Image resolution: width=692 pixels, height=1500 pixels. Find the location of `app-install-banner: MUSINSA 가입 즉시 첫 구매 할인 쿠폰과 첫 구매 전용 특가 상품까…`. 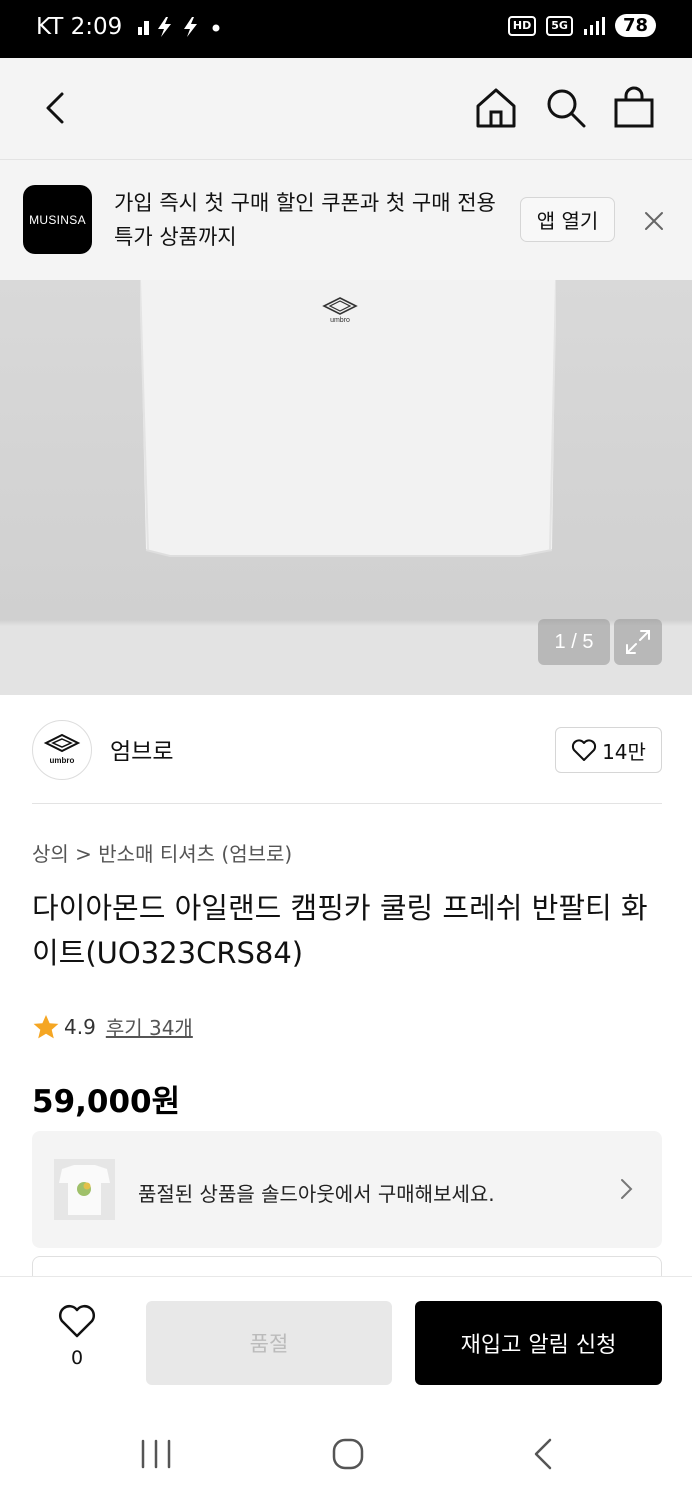

app-install-banner: MUSINSA 가입 즉시 첫 구매 할인 쿠폰과 첫 구매 전용 특가 상품까… is located at coordinates (346, 220).